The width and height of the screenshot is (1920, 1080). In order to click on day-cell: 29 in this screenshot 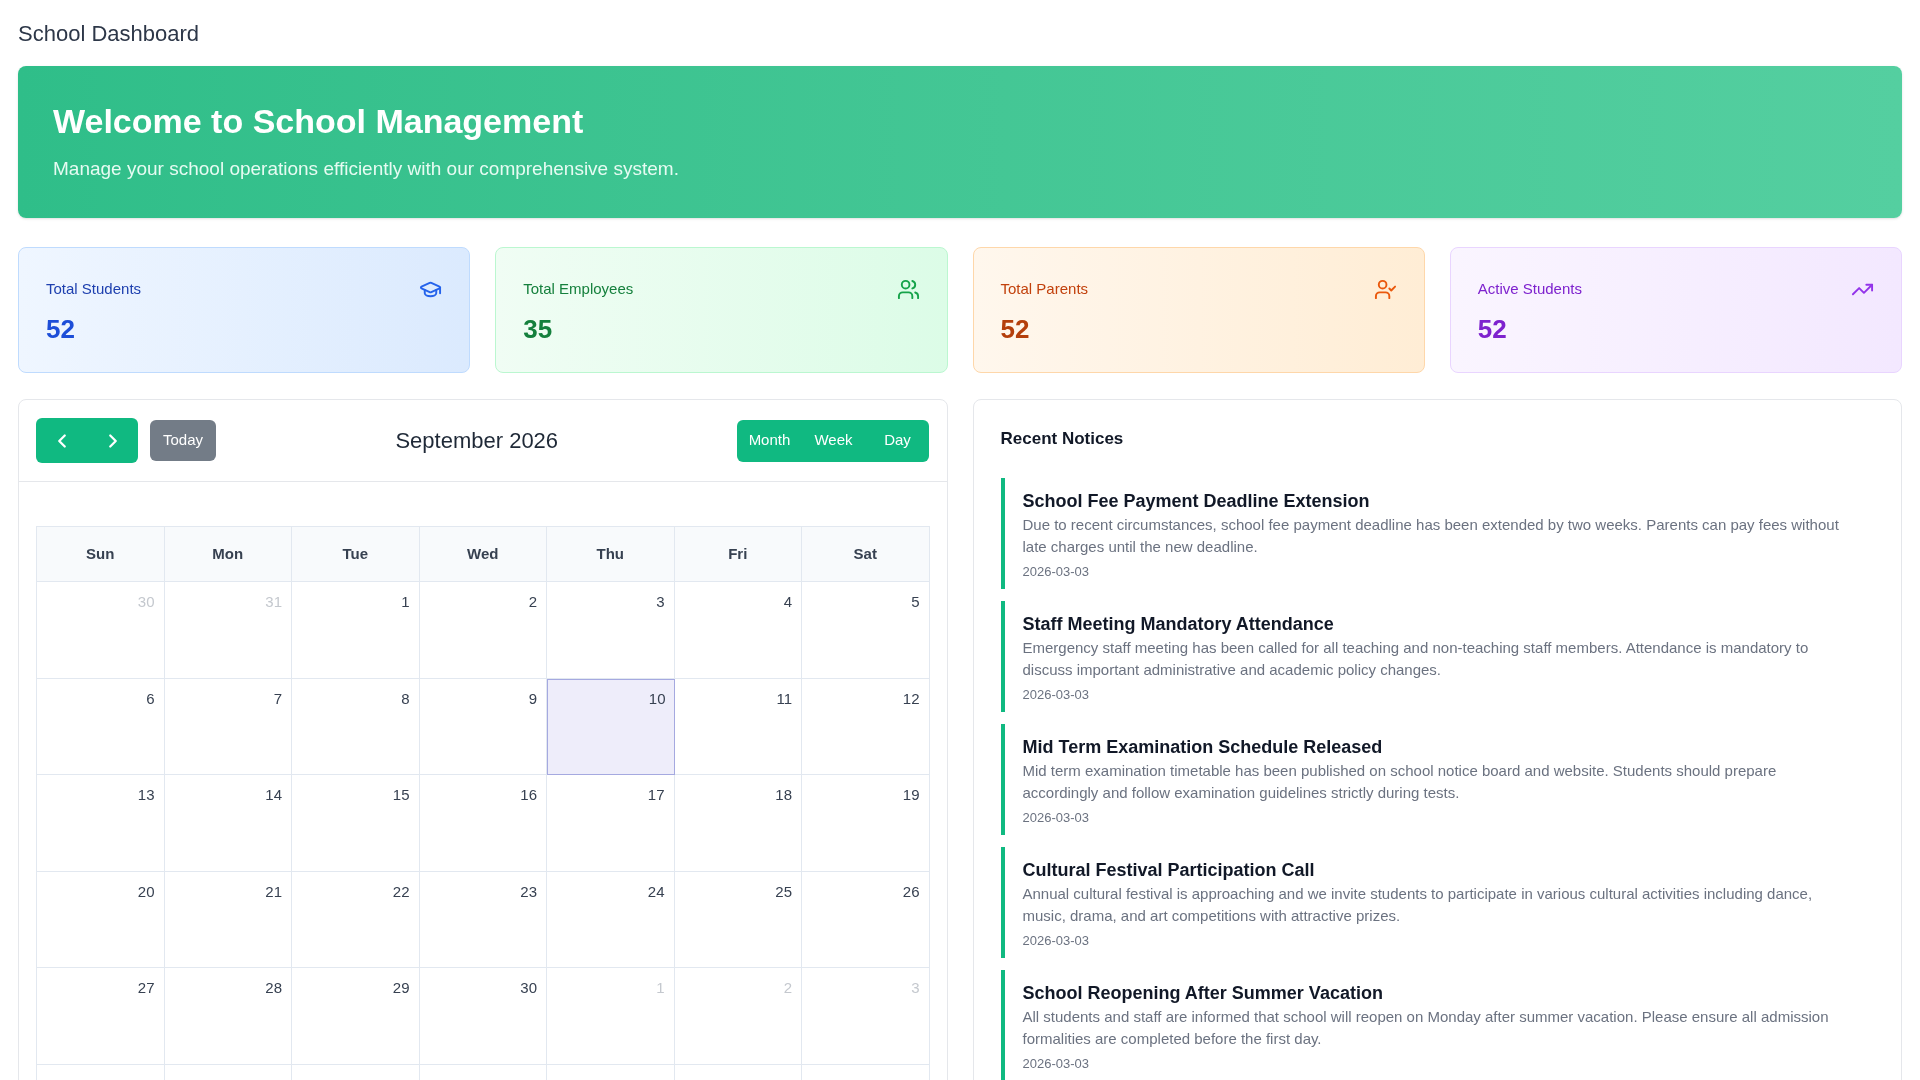, I will do `click(356, 1016)`.